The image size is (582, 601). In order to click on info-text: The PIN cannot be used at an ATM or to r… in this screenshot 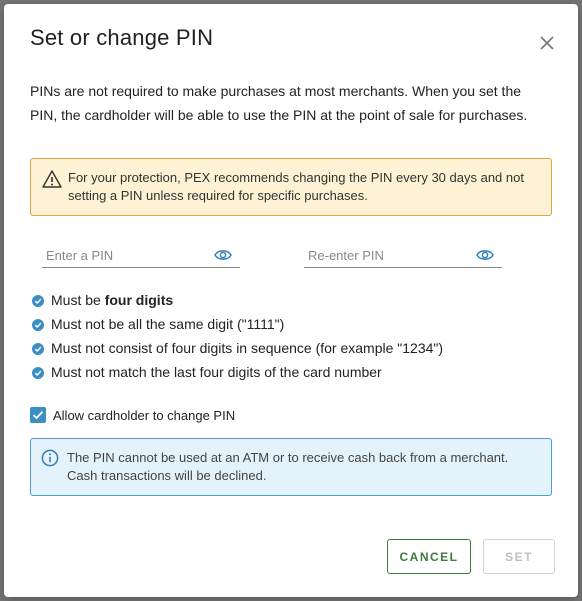, I will do `click(288, 466)`.